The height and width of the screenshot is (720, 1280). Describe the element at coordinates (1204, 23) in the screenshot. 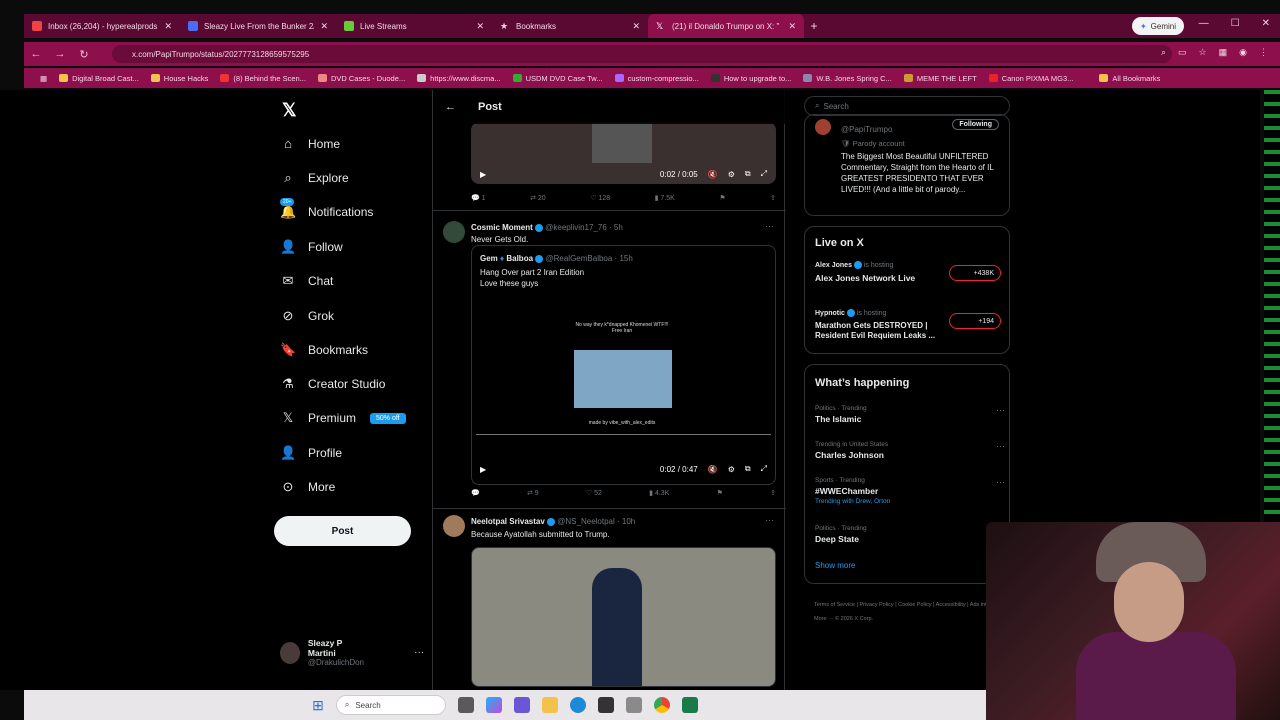

I see `minimize-icon: —` at that location.